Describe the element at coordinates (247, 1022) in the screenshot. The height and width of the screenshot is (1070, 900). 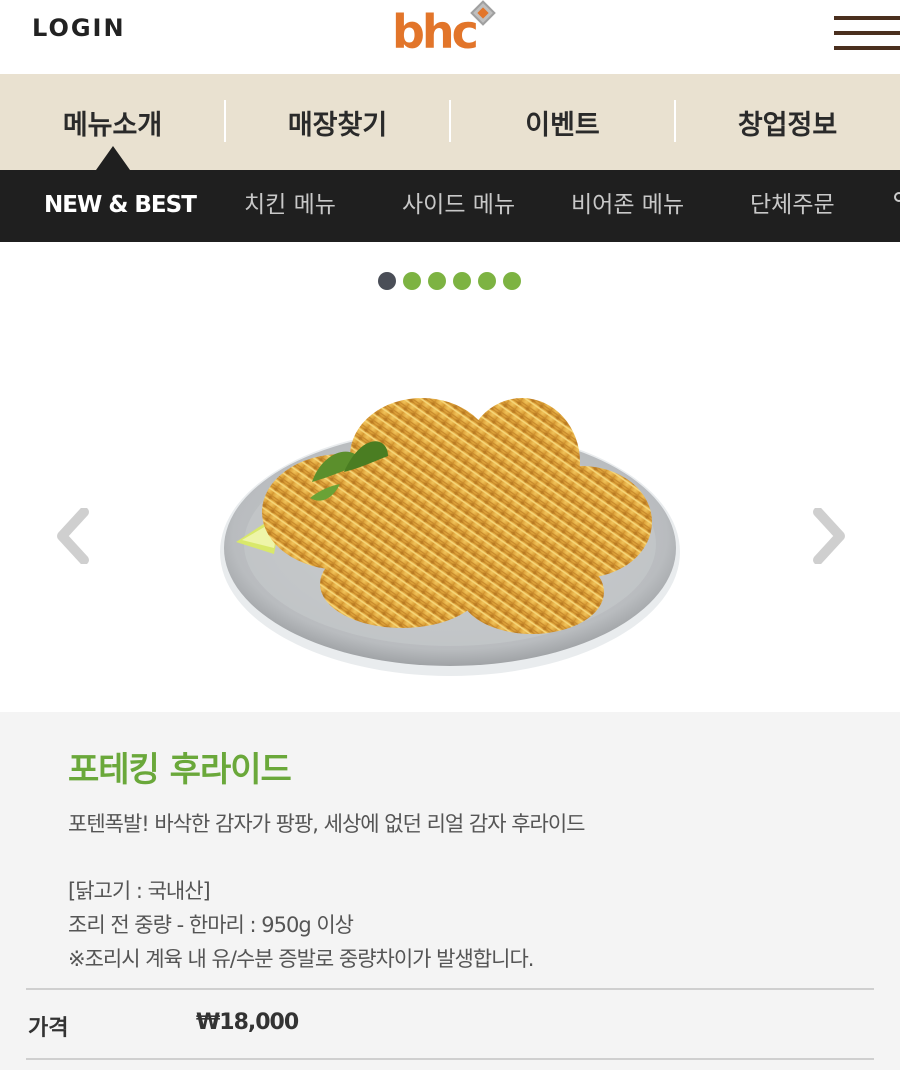
I see `price-value: ₩18,000` at that location.